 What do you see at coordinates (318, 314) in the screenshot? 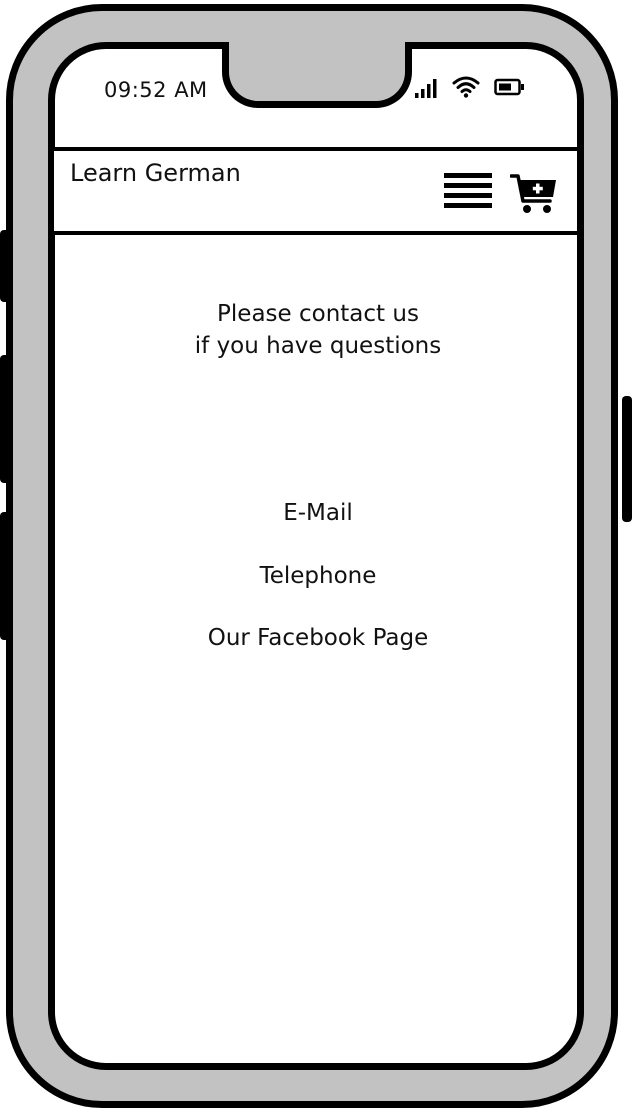
I see `contact-intro-line-1: Please contact us` at bounding box center [318, 314].